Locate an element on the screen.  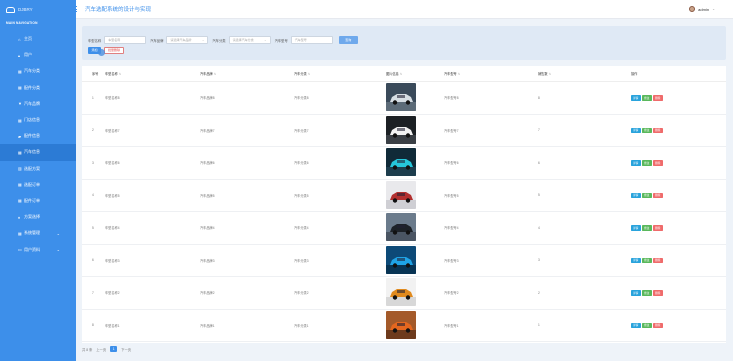
cell-category: 汽车分类5 is located at coordinates (301, 195).